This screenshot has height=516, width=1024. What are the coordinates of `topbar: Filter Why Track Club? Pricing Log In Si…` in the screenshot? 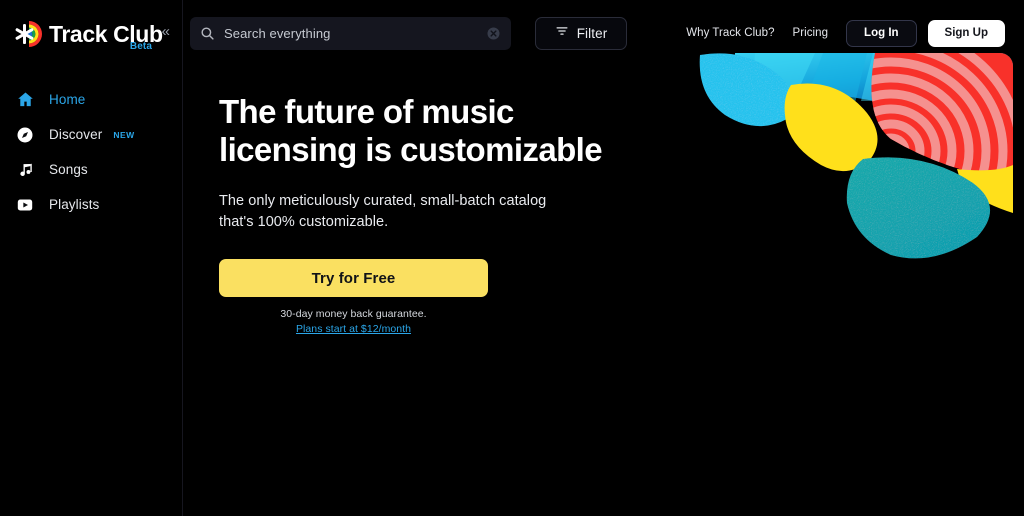 It's located at (603, 33).